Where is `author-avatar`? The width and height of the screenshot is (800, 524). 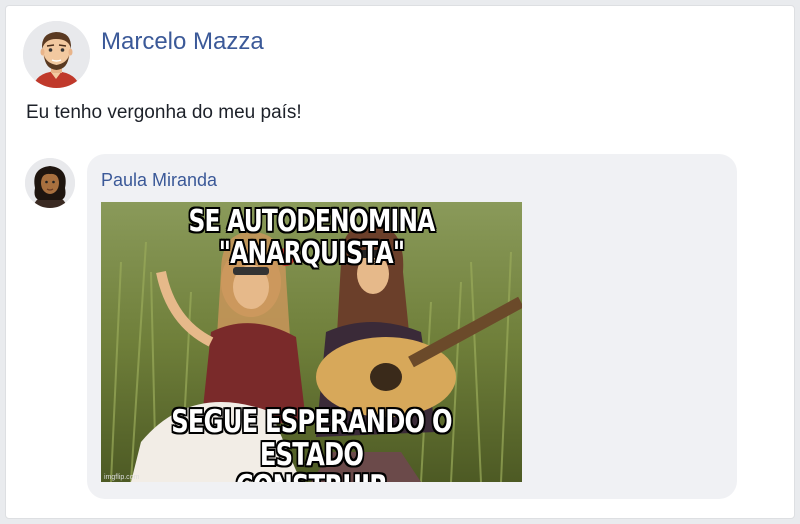
author-avatar is located at coordinates (56, 54).